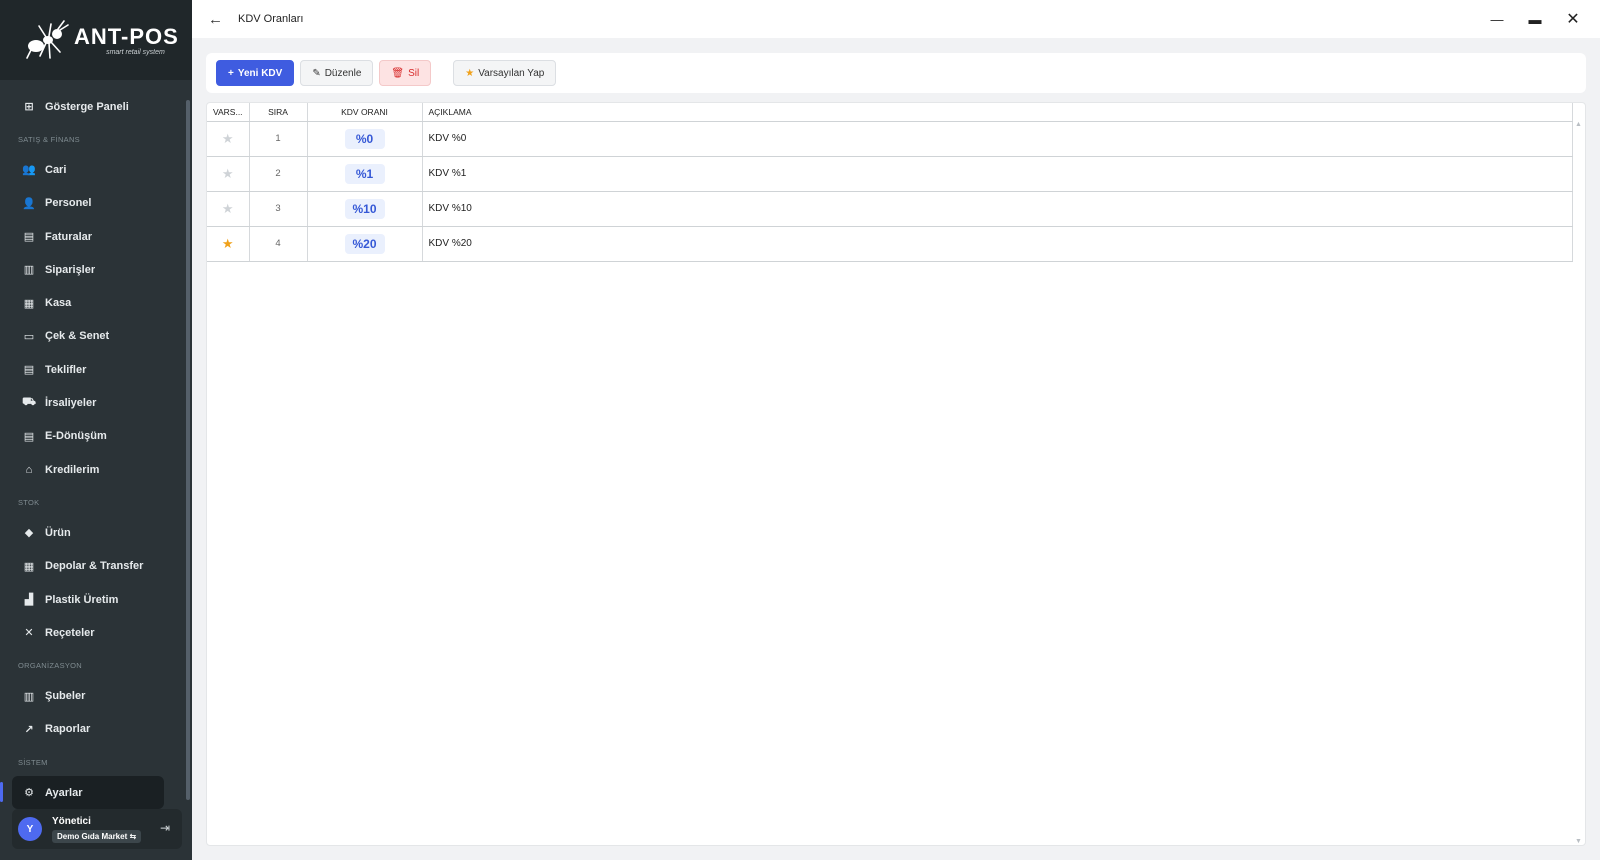 Image resolution: width=1600 pixels, height=860 pixels. What do you see at coordinates (1578, 124) in the screenshot?
I see `scroll-up-icon: ▲` at bounding box center [1578, 124].